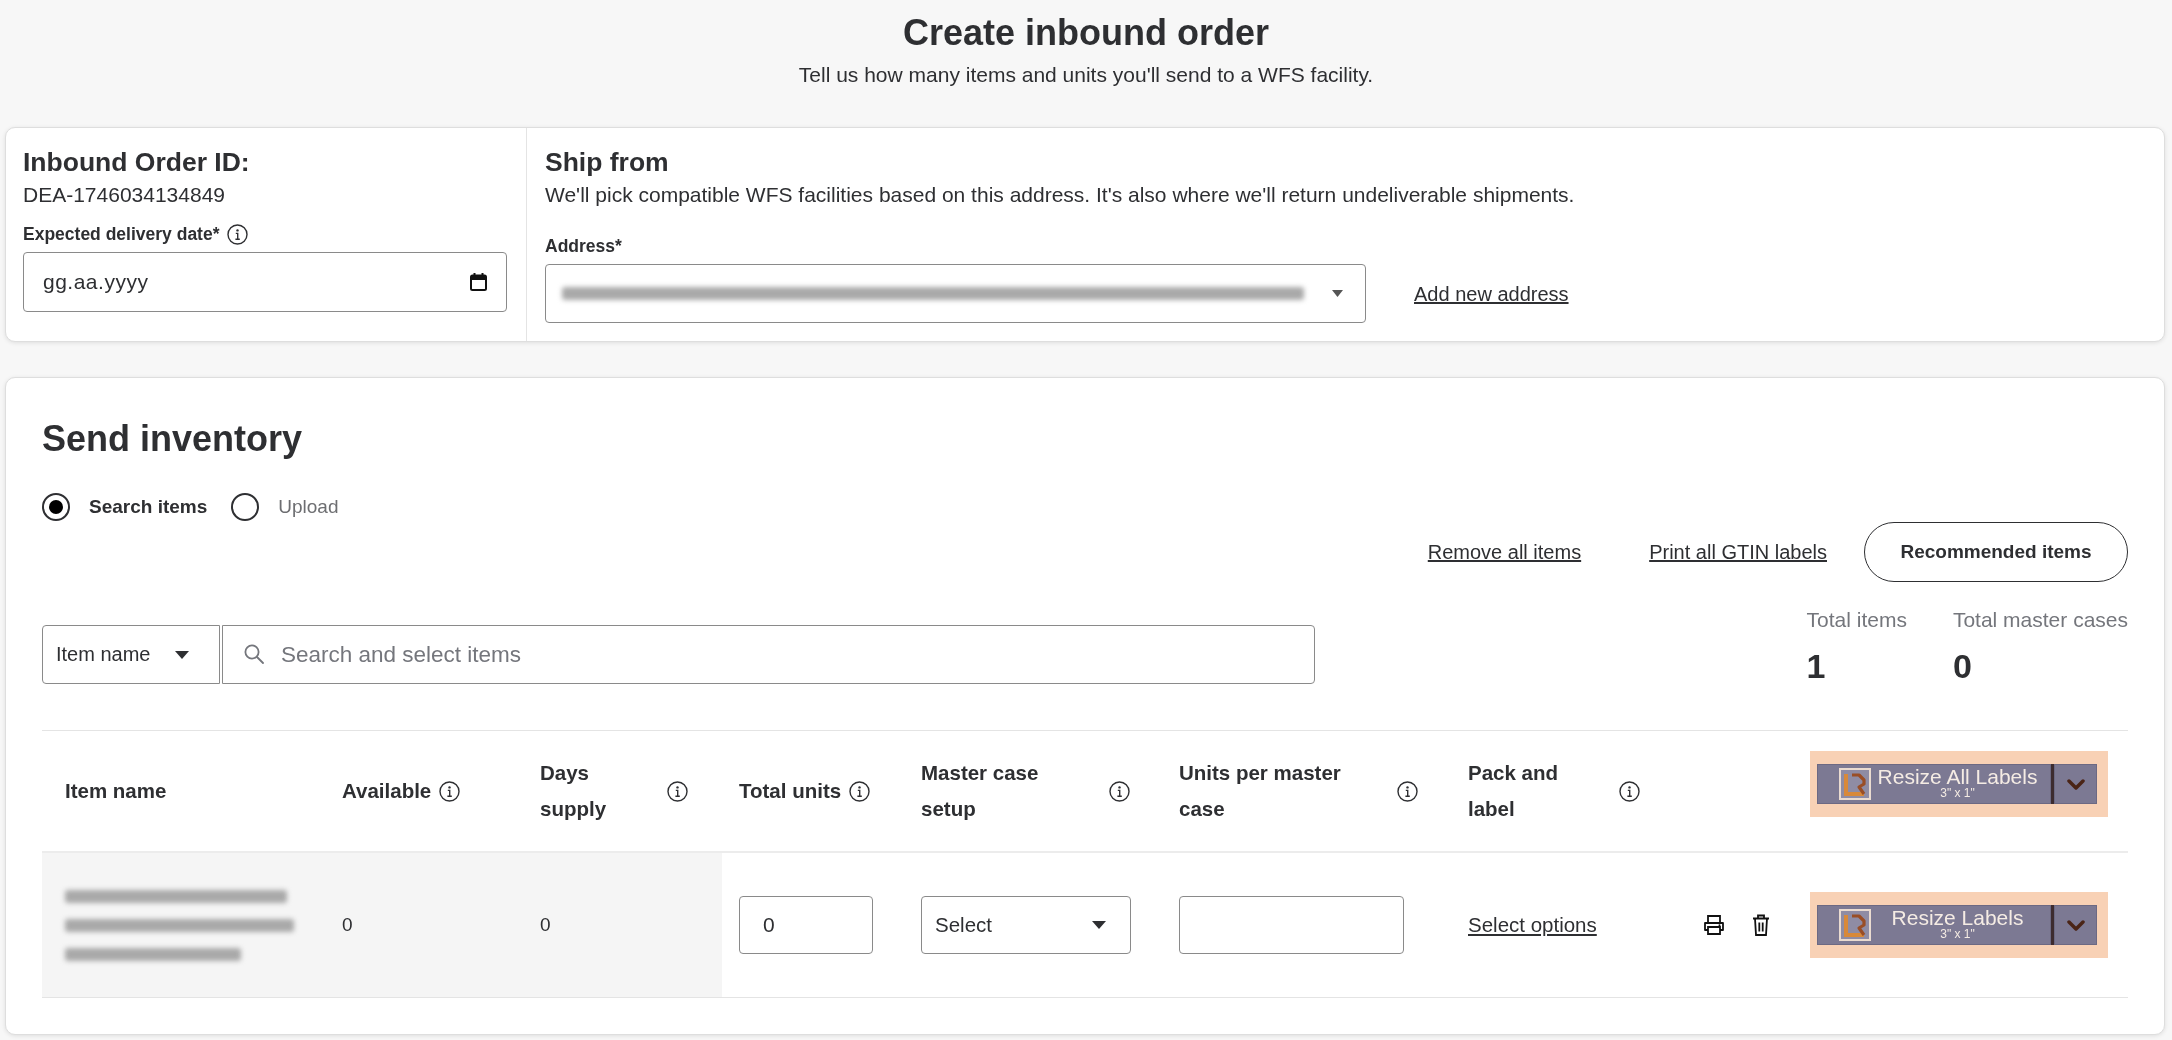  Describe the element at coordinates (2040, 620) in the screenshot. I see `total-label: Total master cases` at that location.